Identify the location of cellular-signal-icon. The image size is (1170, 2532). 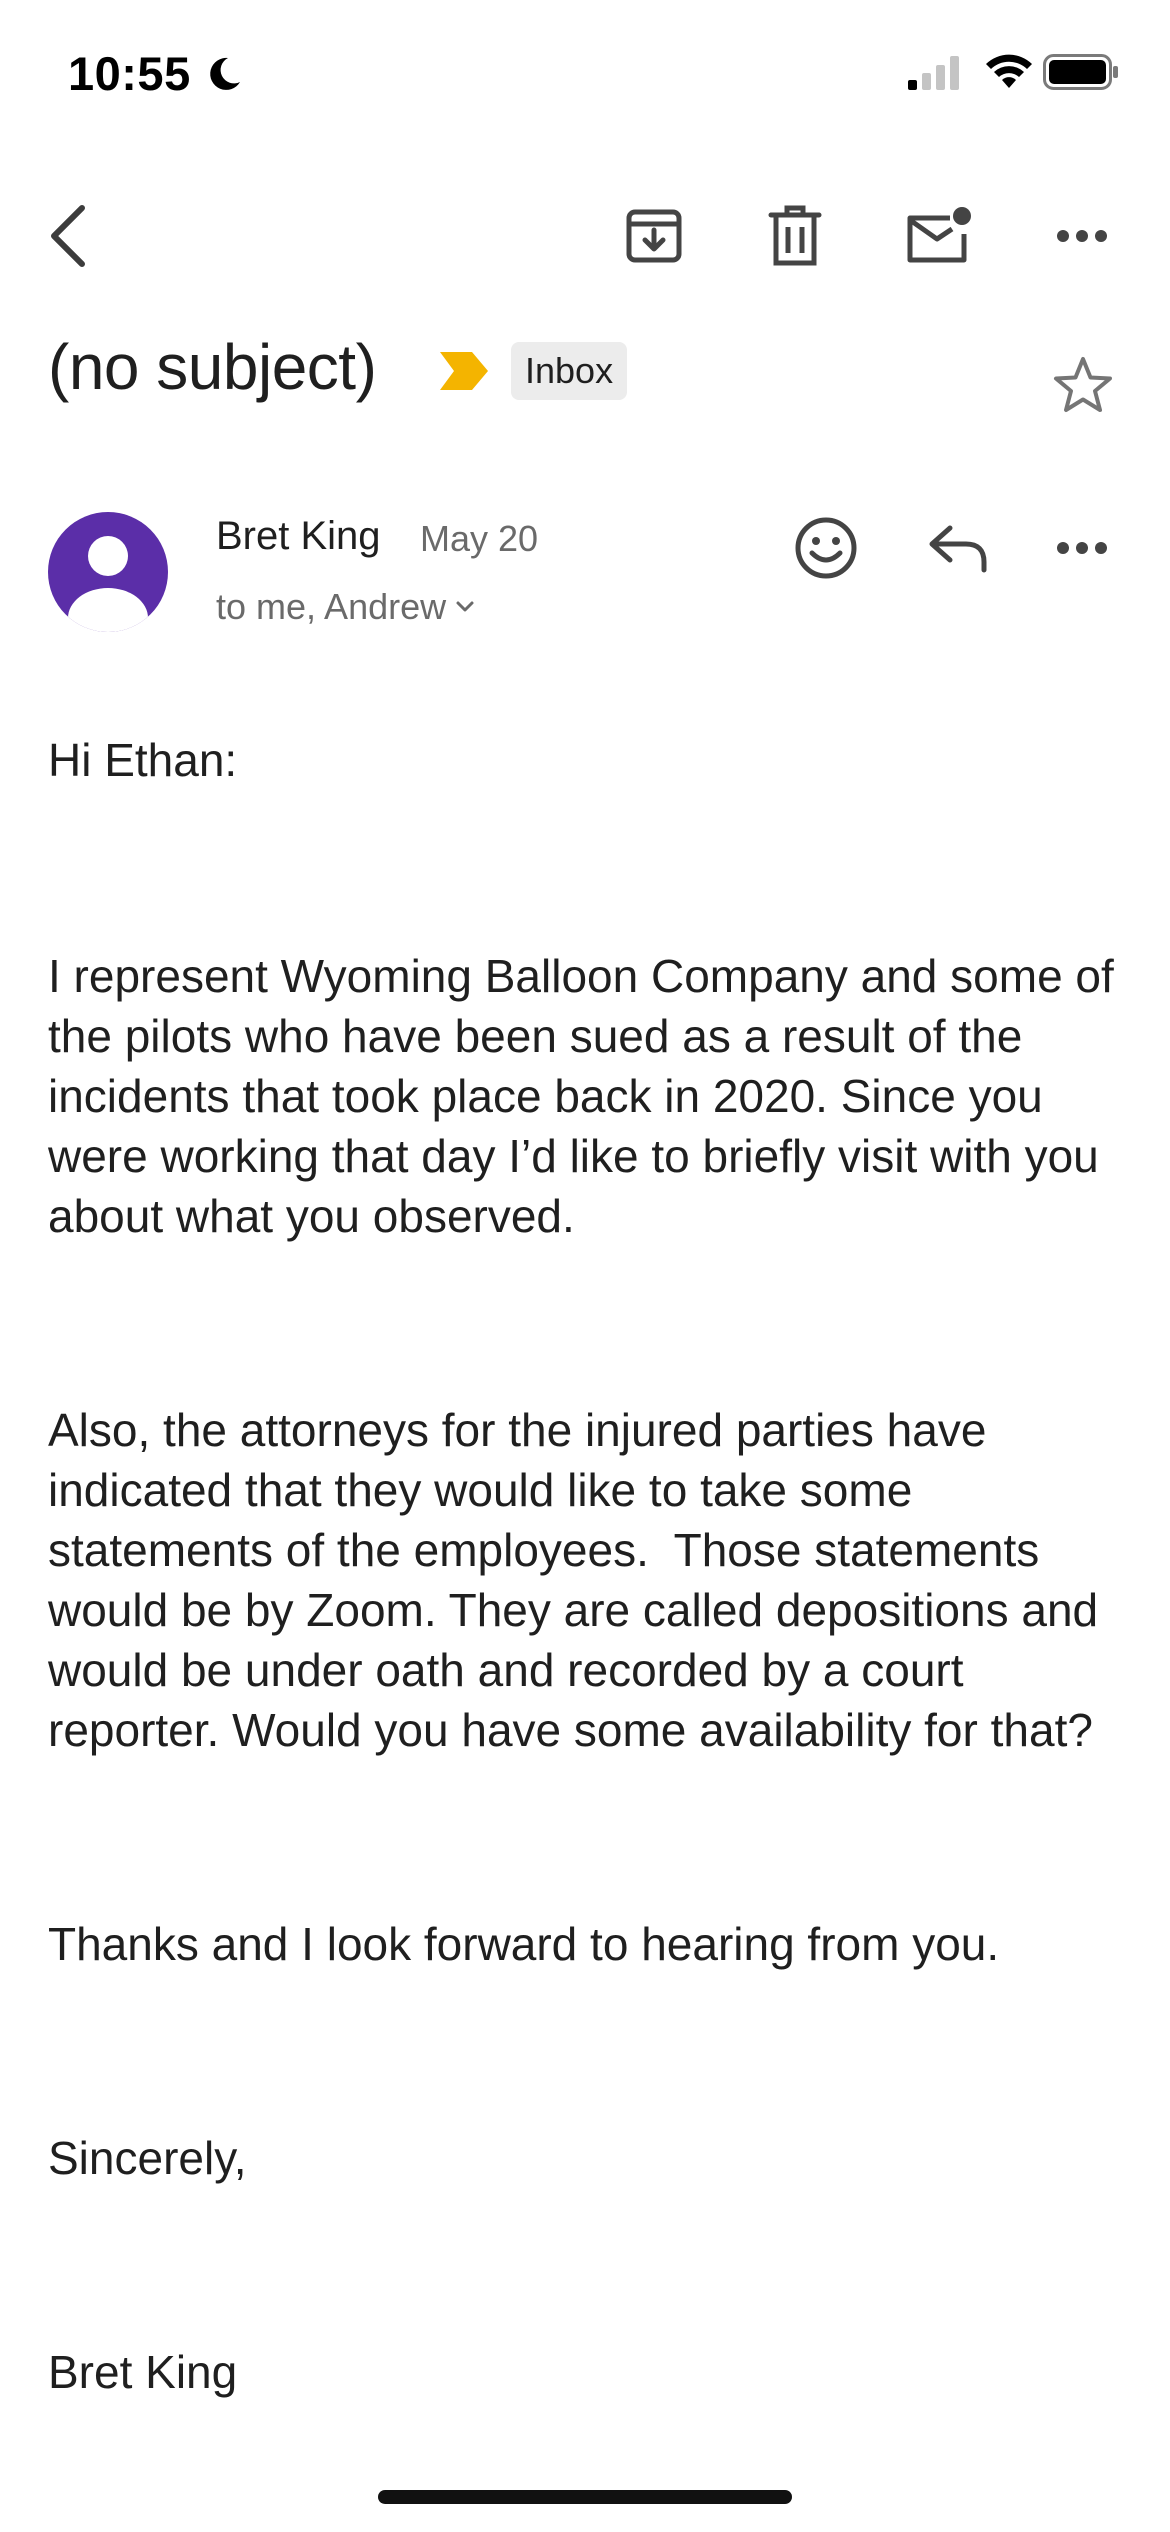
(936, 75).